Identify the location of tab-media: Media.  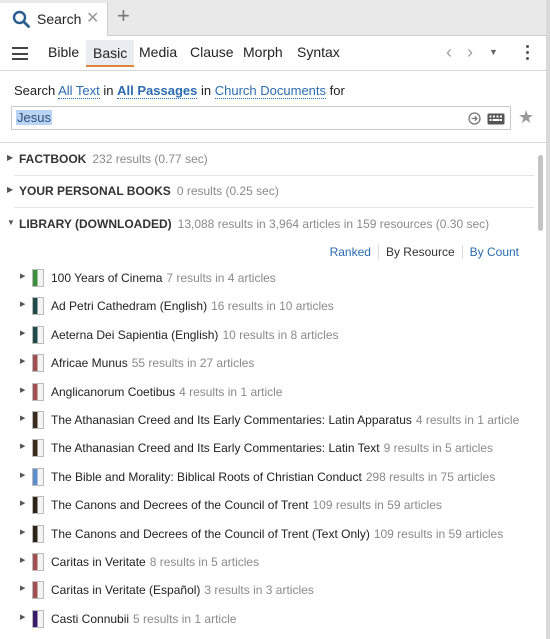
(158, 52).